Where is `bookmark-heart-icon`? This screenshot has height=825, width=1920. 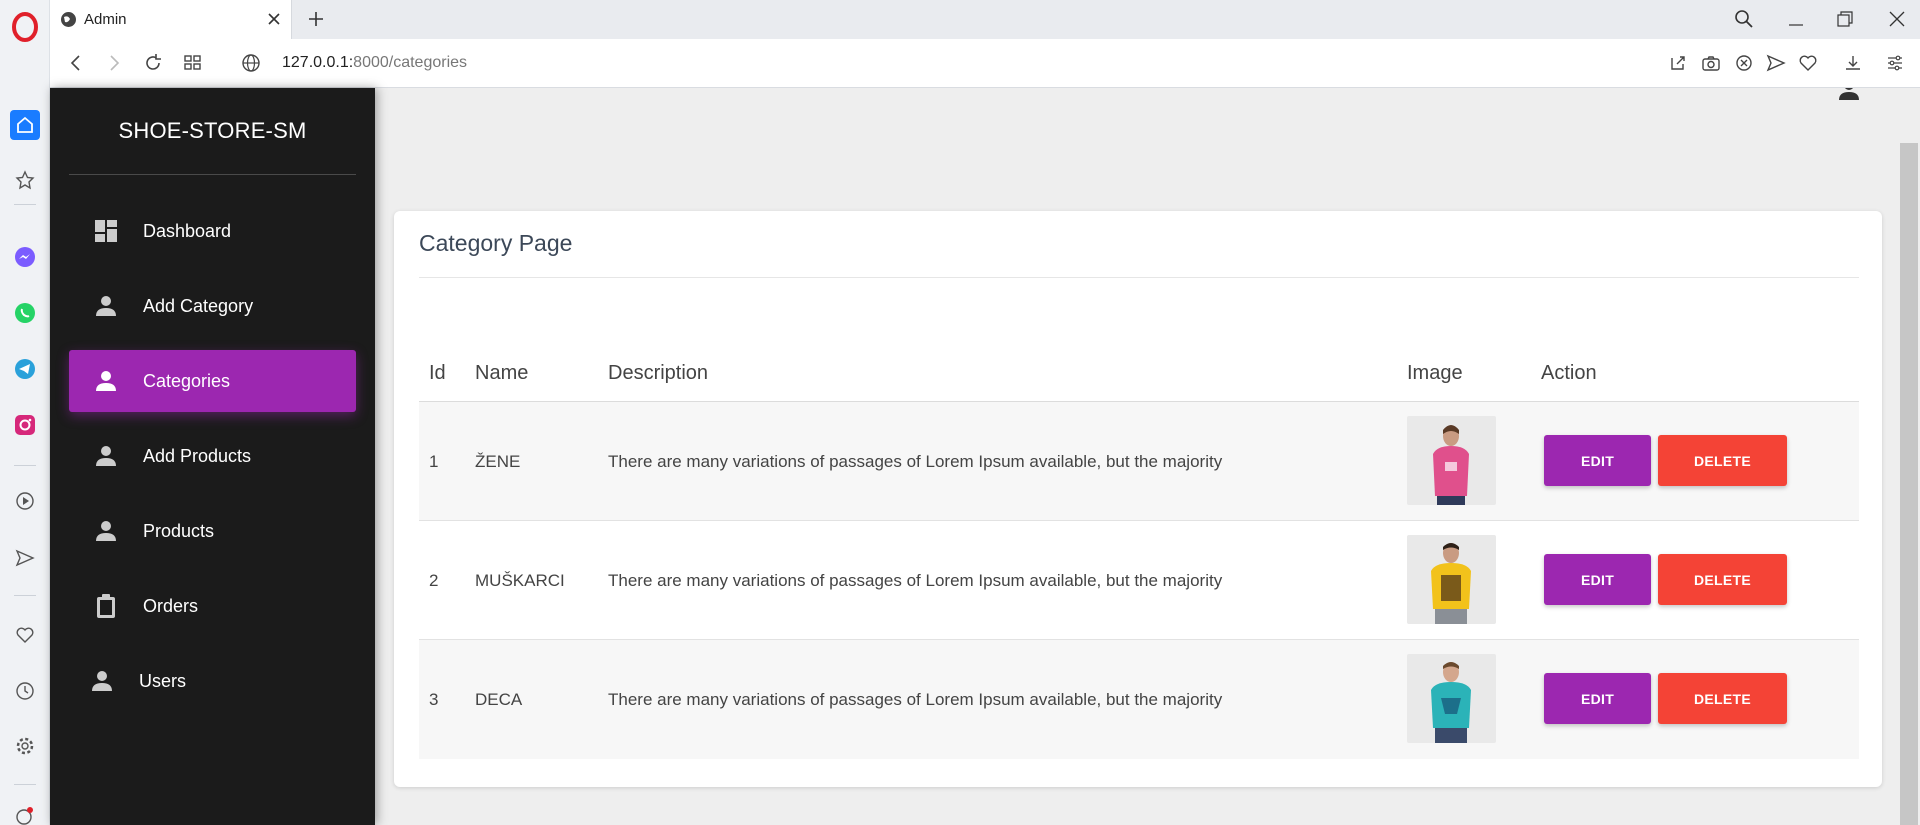
bookmark-heart-icon is located at coordinates (1808, 63).